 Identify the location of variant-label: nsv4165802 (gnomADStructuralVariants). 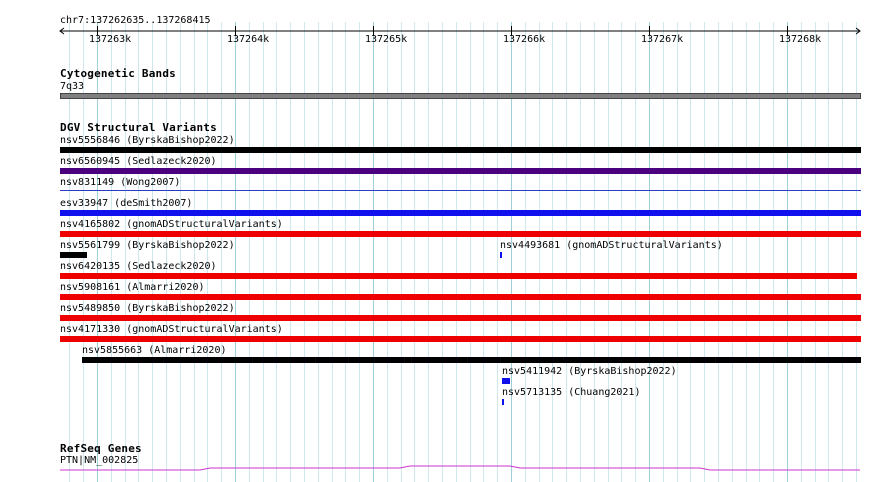
(171, 224).